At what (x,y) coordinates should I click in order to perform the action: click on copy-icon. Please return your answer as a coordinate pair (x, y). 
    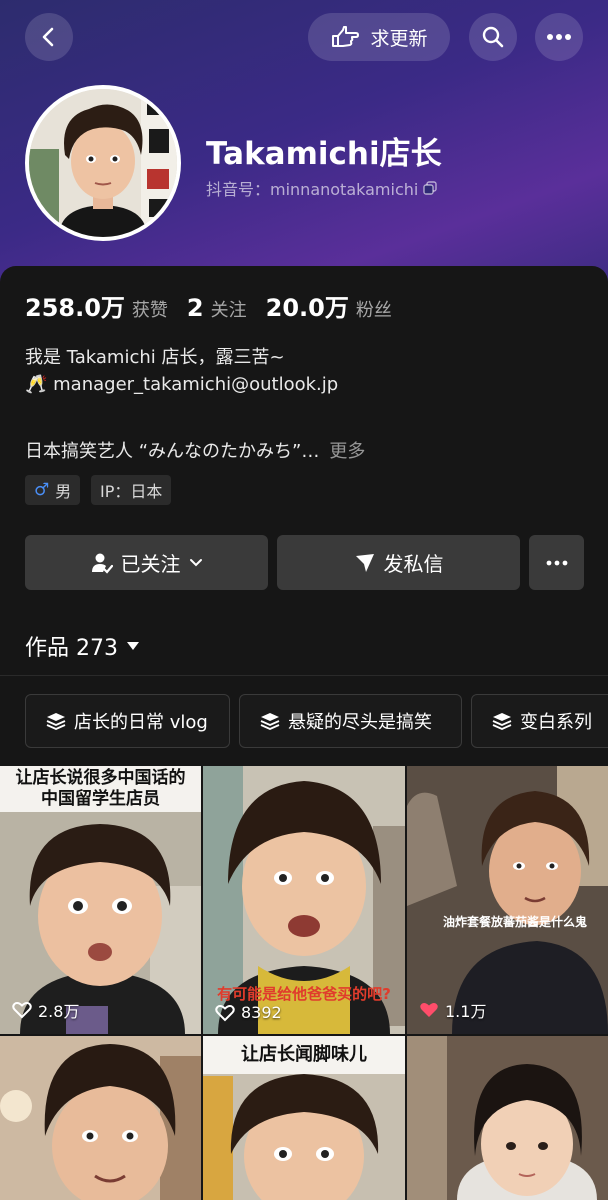
    Looking at the image, I should click on (430, 188).